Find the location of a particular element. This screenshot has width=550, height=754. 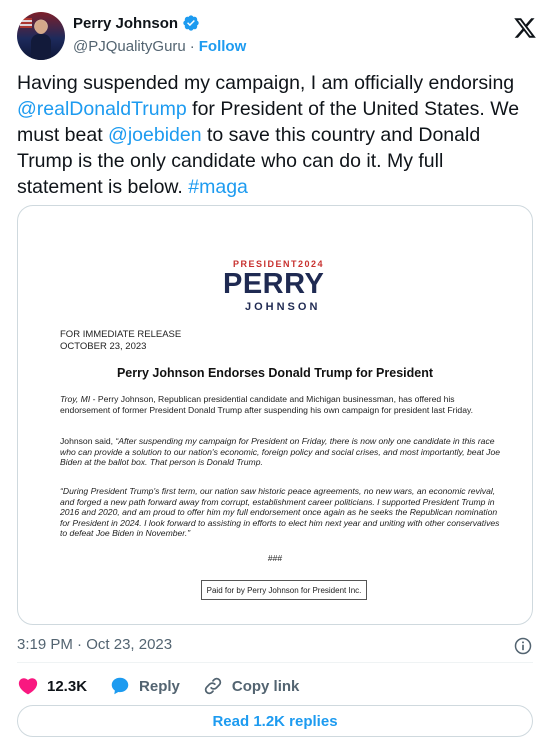

name-row: Perry Johnson is located at coordinates (136, 23).